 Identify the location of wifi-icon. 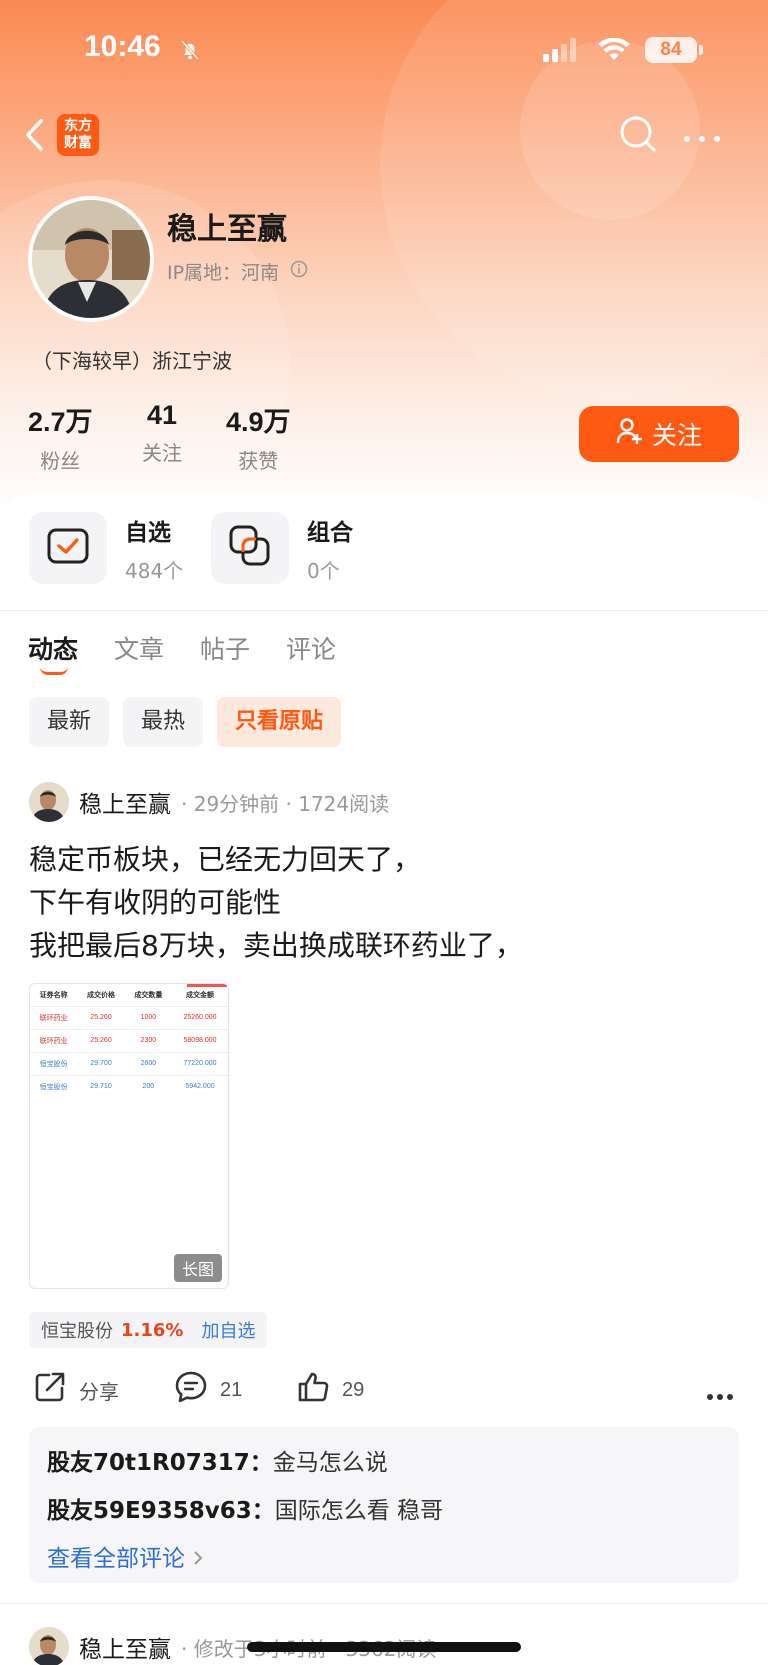
(614, 51).